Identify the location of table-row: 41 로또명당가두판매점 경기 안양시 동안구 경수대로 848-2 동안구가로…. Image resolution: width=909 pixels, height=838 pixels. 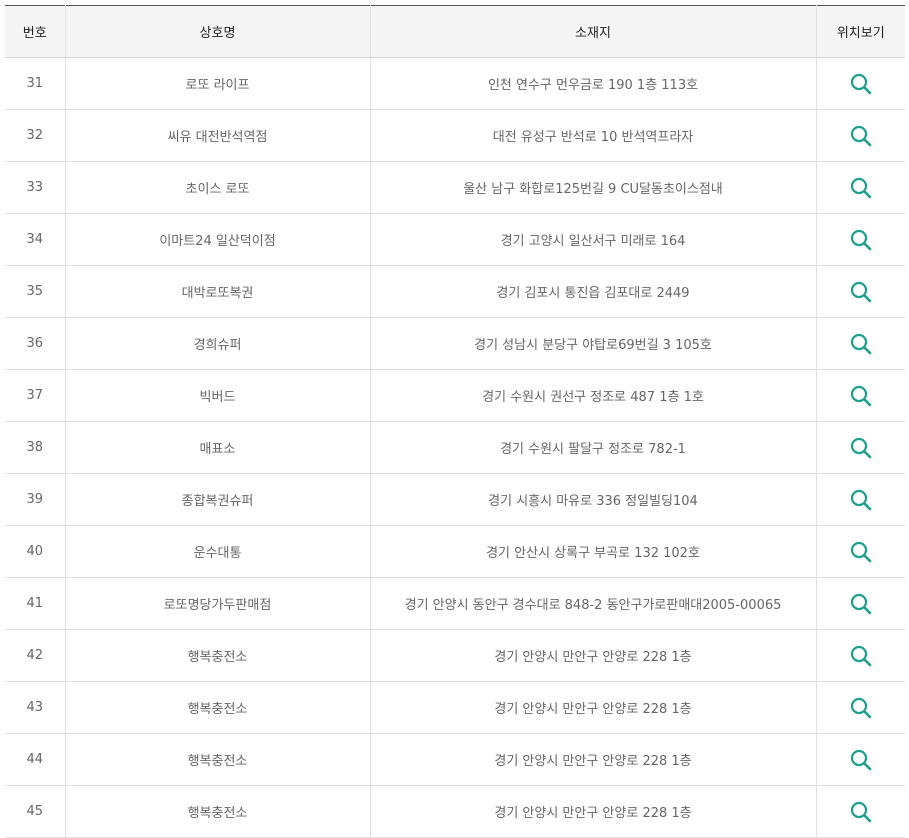
(455, 603).